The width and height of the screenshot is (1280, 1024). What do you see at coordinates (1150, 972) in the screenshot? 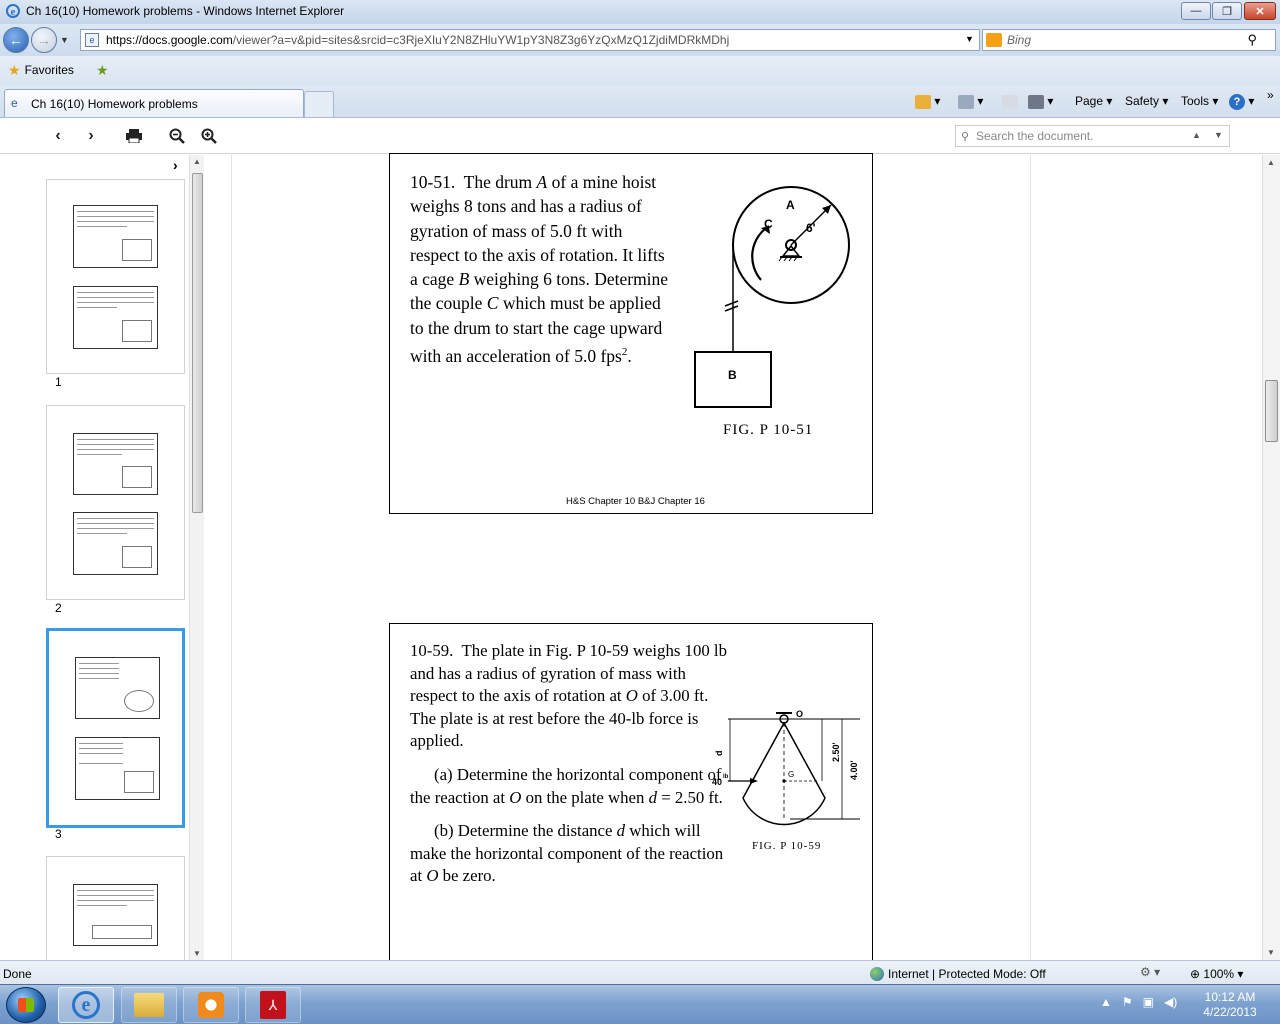
I see `addons-icon: ⚙ ▾` at bounding box center [1150, 972].